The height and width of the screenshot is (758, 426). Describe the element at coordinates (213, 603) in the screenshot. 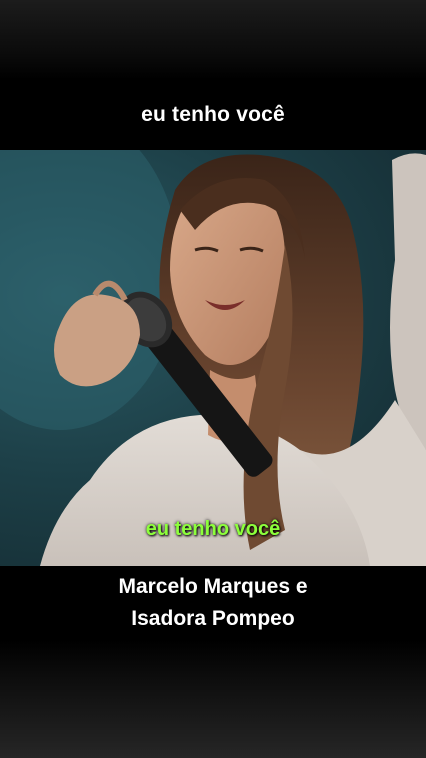

I see `credits-band: Marcelo Marques e Isadora Pompeo` at that location.